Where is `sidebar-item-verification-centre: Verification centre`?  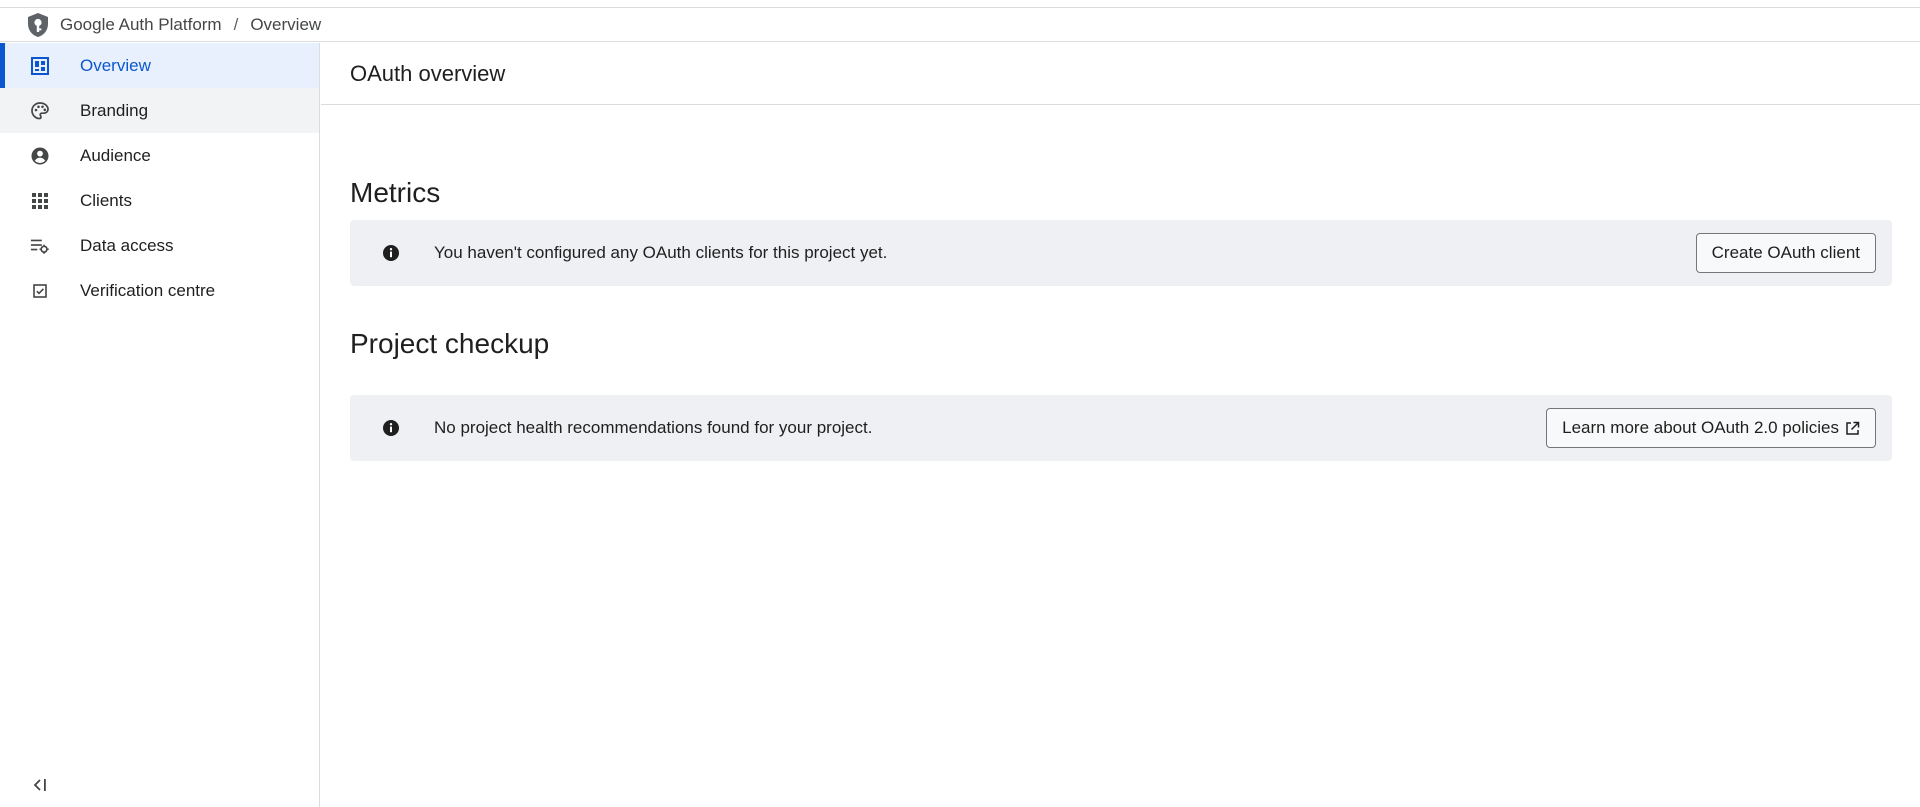
sidebar-item-verification-centre: Verification centre is located at coordinates (159, 290).